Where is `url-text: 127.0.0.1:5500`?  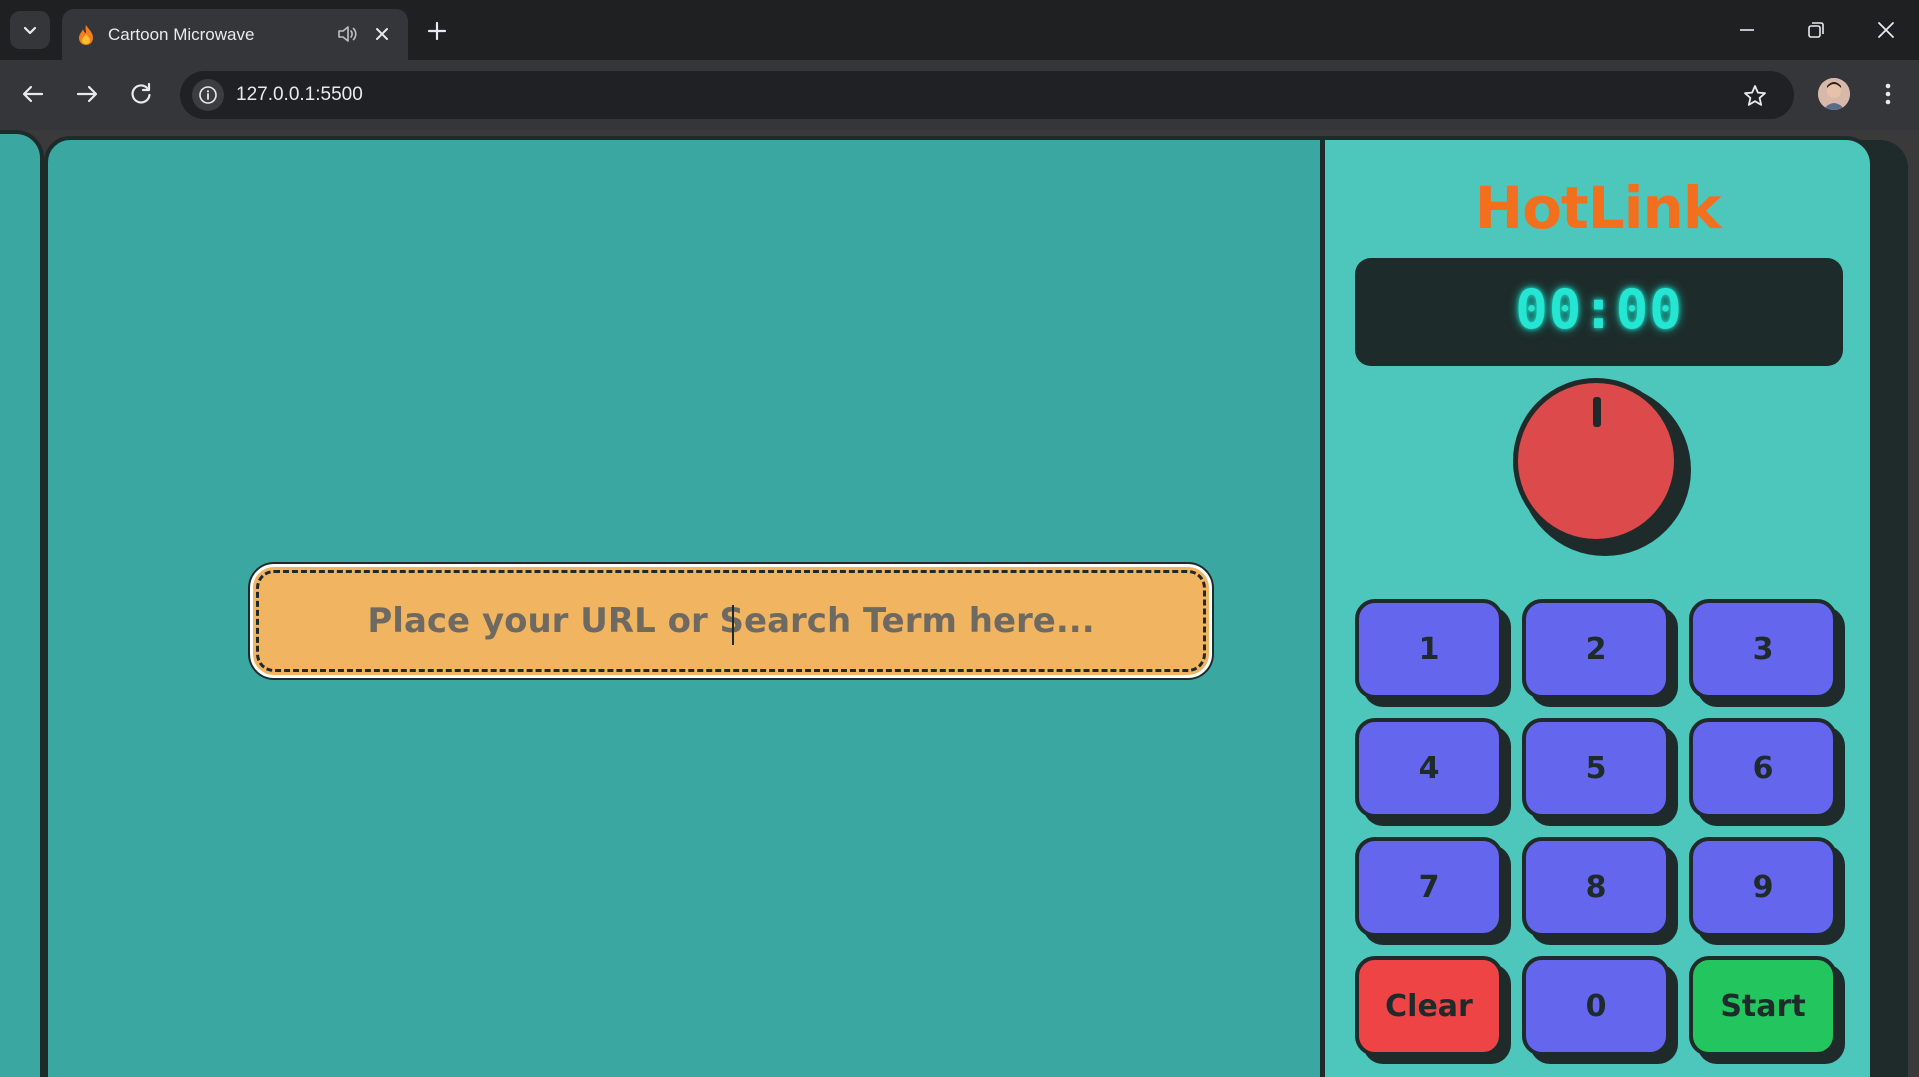 url-text: 127.0.0.1:5500 is located at coordinates (299, 95).